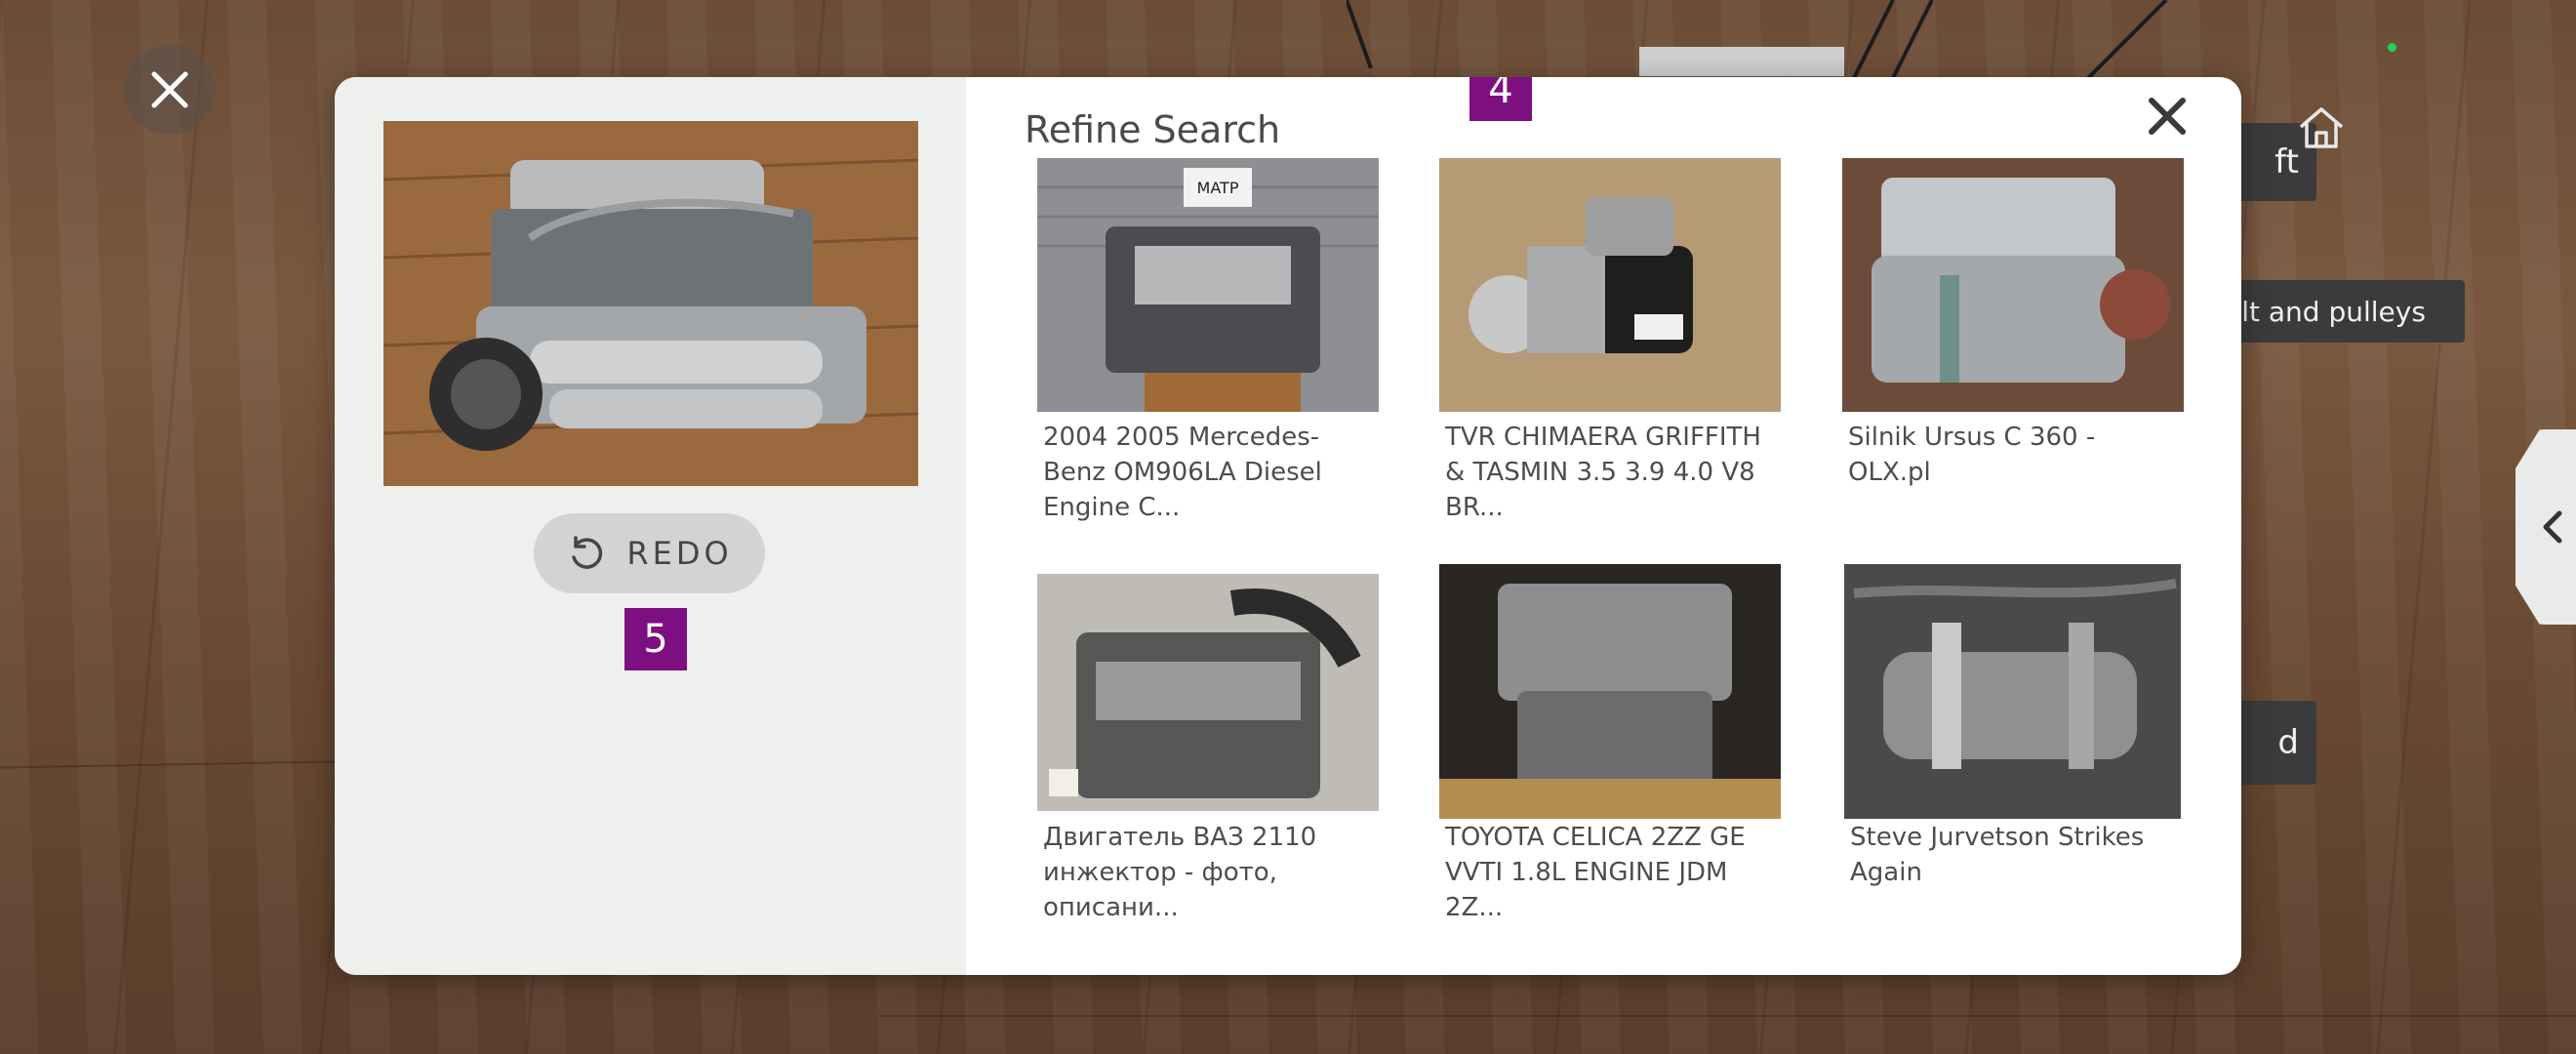 This screenshot has width=2576, height=1054. I want to click on ar-close-button, so click(170, 90).